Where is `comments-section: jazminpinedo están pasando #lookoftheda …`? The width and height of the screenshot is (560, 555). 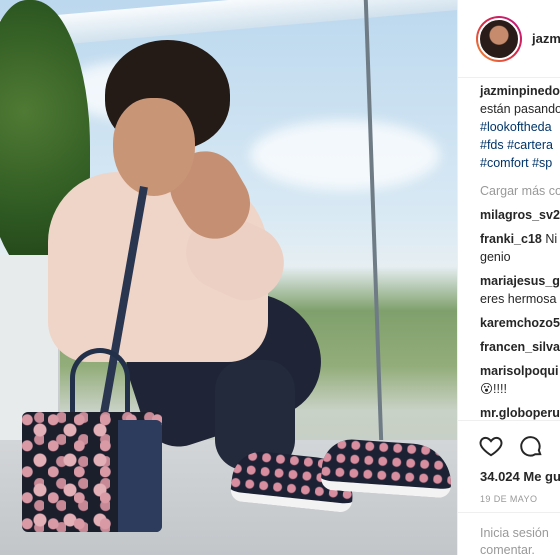
comments-section: jazminpinedo están pasando #lookoftheda … is located at coordinates (520, 252).